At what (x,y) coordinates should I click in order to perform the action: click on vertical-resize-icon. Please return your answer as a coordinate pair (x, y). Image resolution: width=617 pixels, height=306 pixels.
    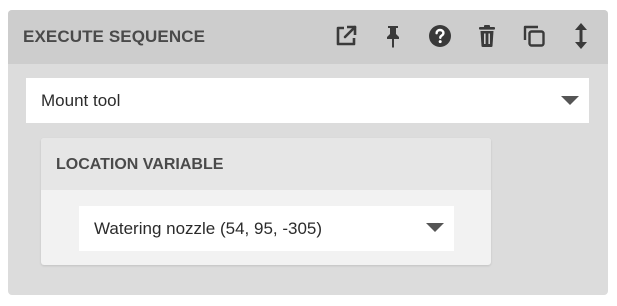
    Looking at the image, I should click on (581, 36).